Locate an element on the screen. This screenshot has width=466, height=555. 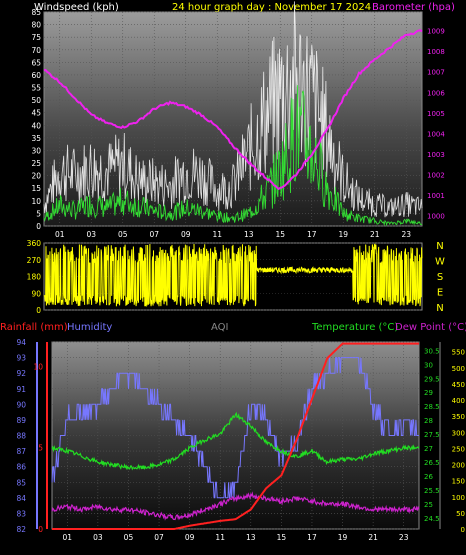
temp-x-tick-label: 05 is located at coordinates (129, 537).